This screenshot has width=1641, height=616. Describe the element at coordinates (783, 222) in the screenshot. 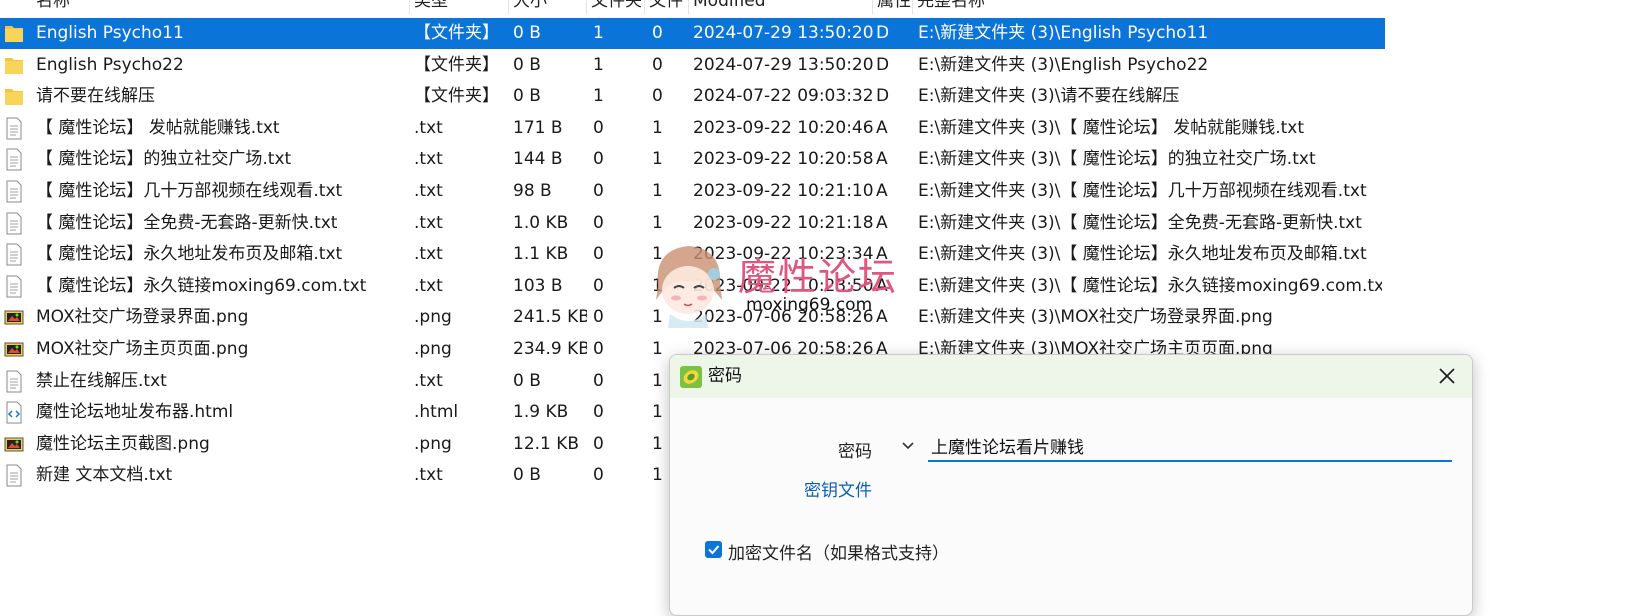

I see `cell-modified: 2023-09-22 10:21:18` at that location.